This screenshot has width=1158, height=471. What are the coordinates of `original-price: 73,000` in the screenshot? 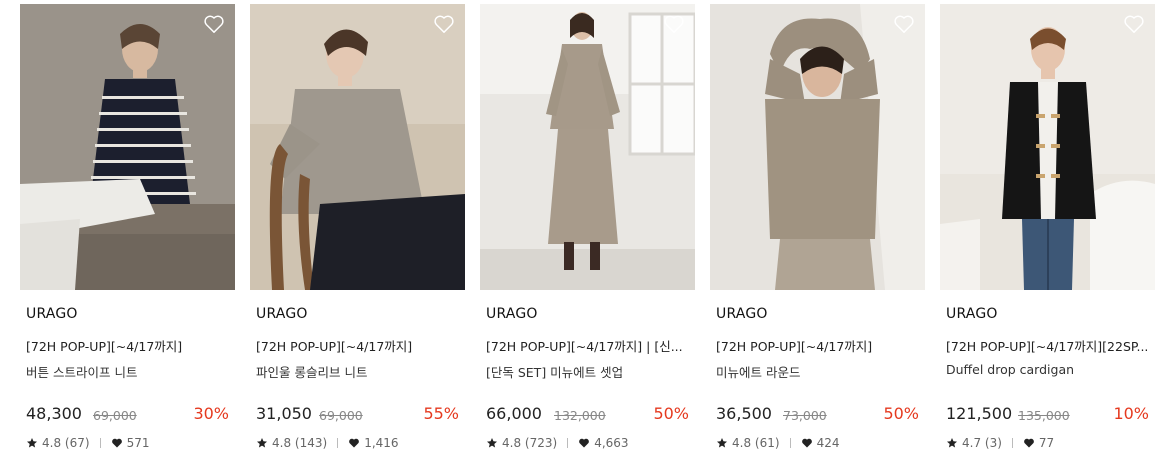 It's located at (805, 415).